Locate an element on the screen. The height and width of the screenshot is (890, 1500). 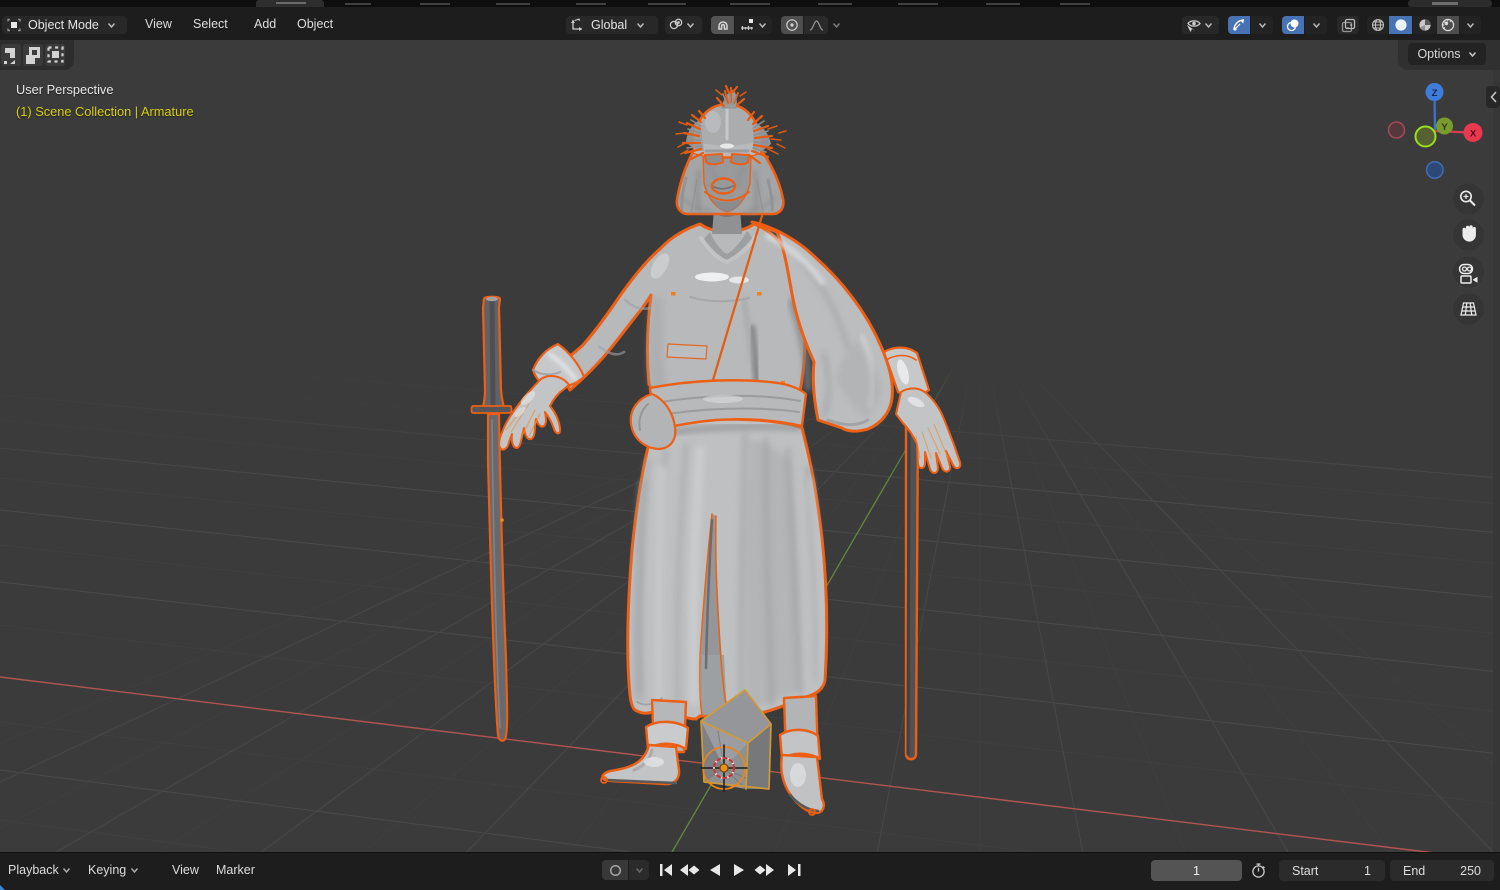
svg-text: Y is located at coordinates (1444, 127).